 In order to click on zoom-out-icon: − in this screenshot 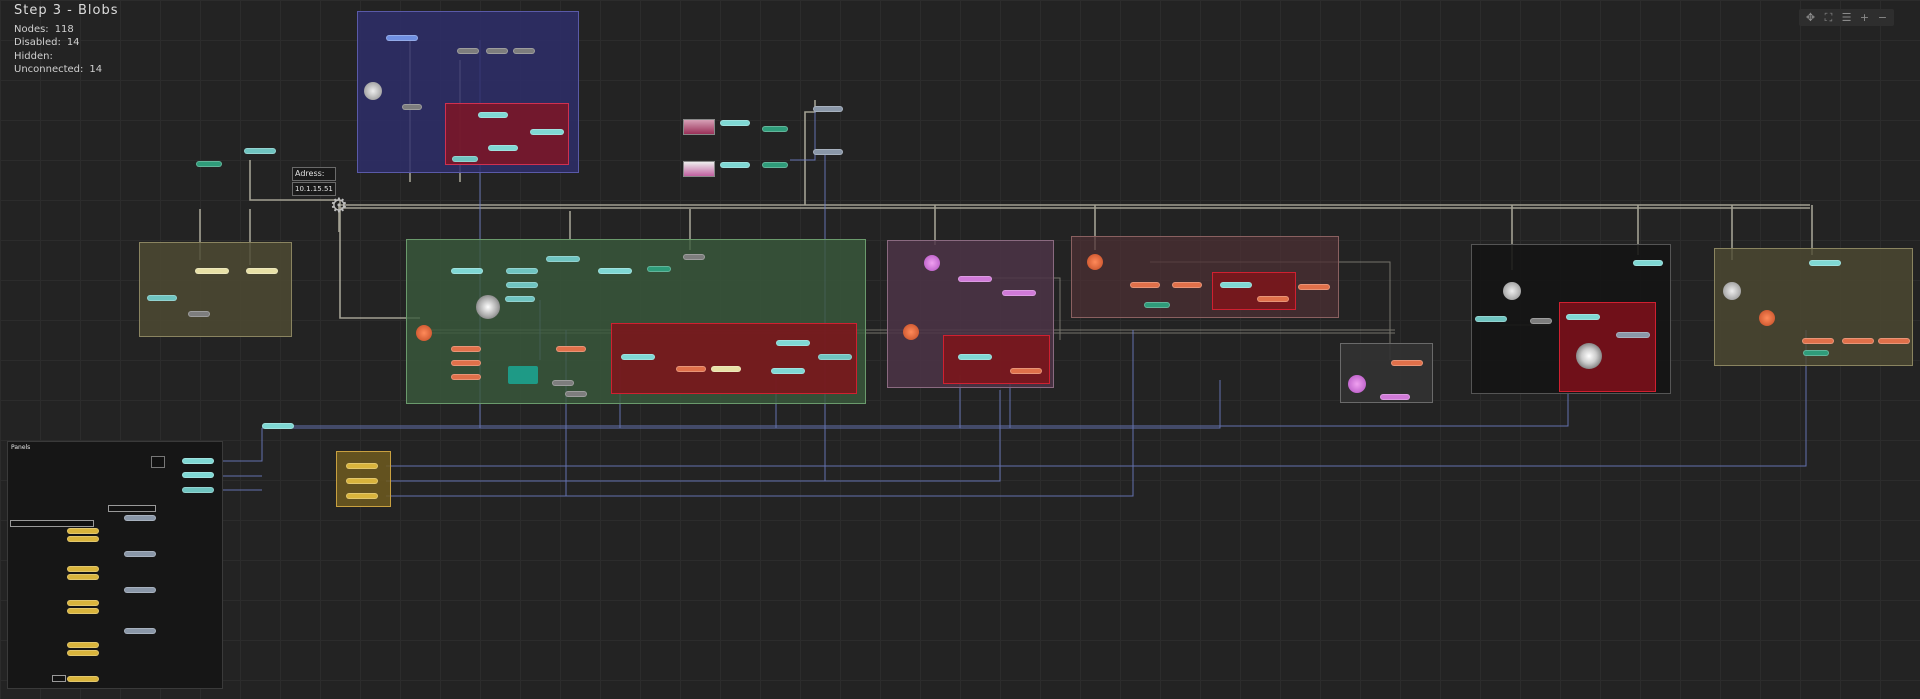, I will do `click(1882, 17)`.